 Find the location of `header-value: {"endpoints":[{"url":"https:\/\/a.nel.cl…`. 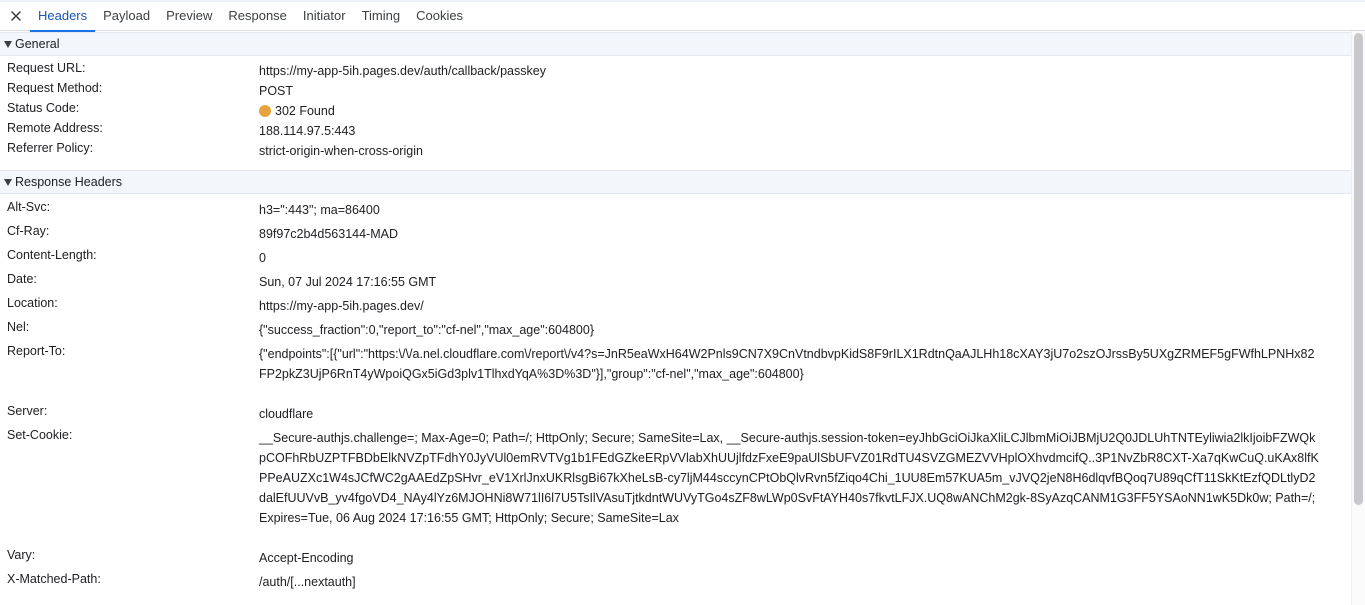

header-value: {"endpoints":[{"url":"https:\/\/a.nel.cl… is located at coordinates (789, 364).